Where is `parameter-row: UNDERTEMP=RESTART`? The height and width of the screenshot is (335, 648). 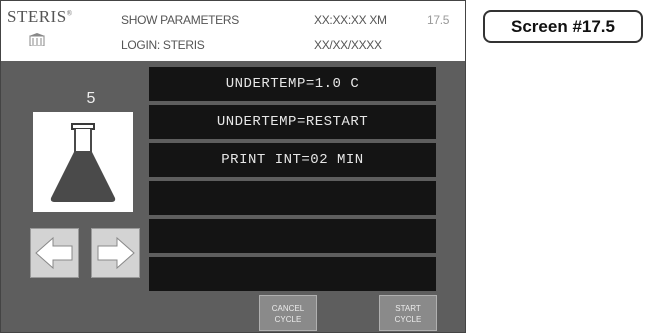 parameter-row: UNDERTEMP=RESTART is located at coordinates (292, 122).